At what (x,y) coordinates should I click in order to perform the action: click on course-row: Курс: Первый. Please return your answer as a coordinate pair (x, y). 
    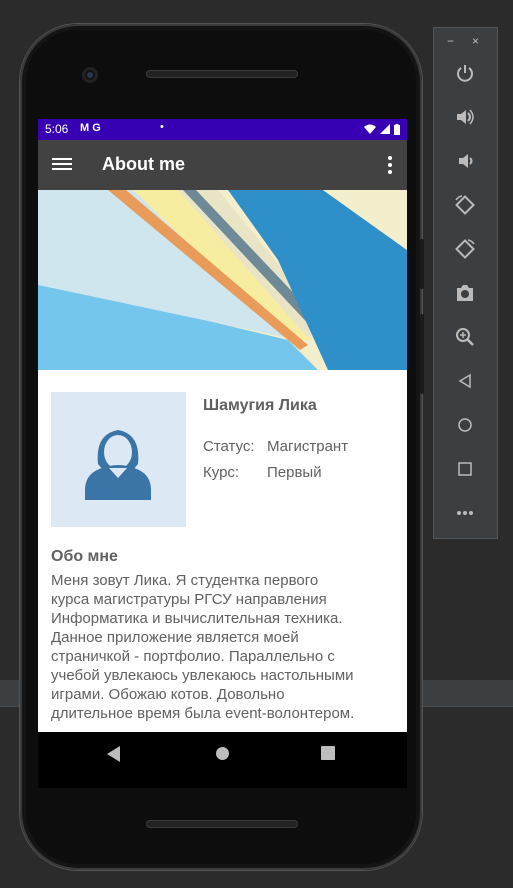
    Looking at the image, I should click on (262, 472).